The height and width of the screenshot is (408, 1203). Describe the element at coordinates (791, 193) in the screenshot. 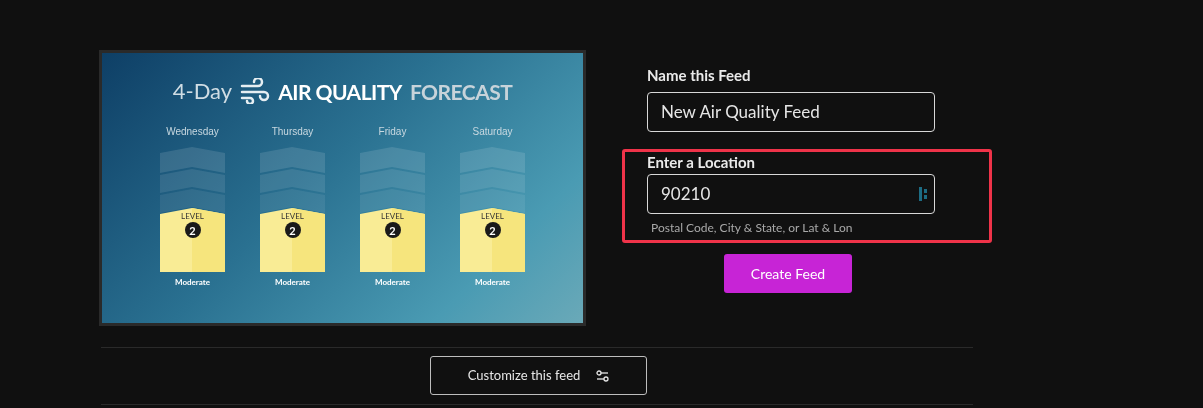

I see `location-field: 90210` at that location.